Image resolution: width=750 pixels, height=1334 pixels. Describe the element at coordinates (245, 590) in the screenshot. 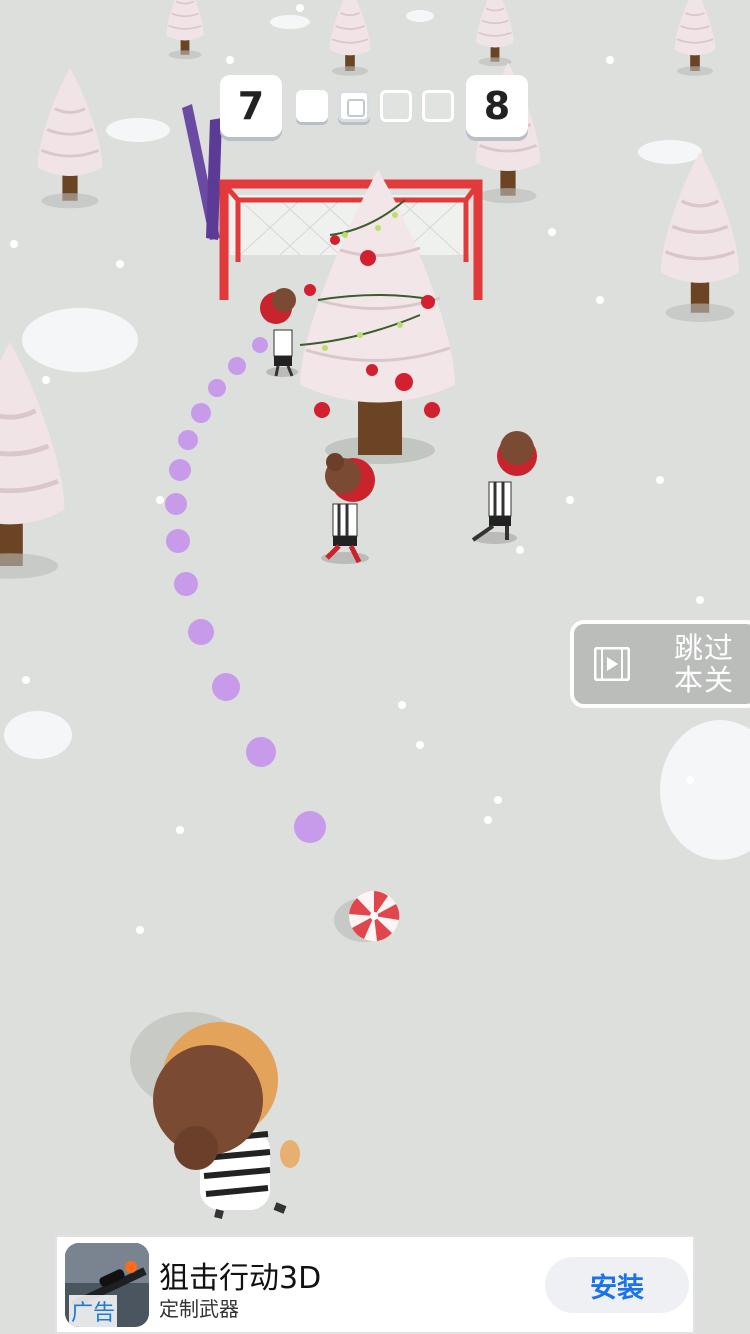

I see `shot-trajectory` at that location.